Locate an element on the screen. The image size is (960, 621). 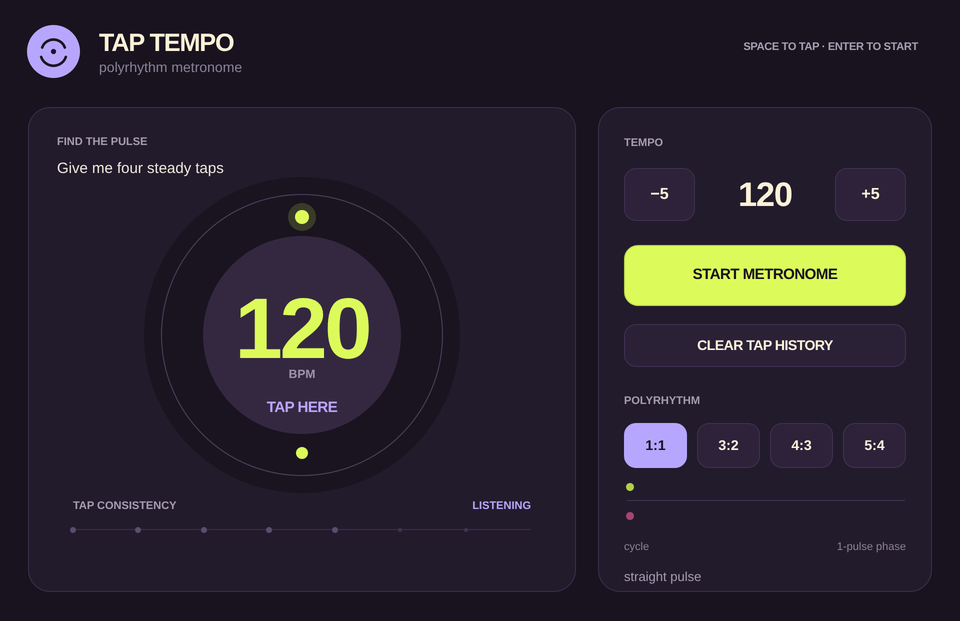
ratio-option: 1:1 is located at coordinates (655, 445).